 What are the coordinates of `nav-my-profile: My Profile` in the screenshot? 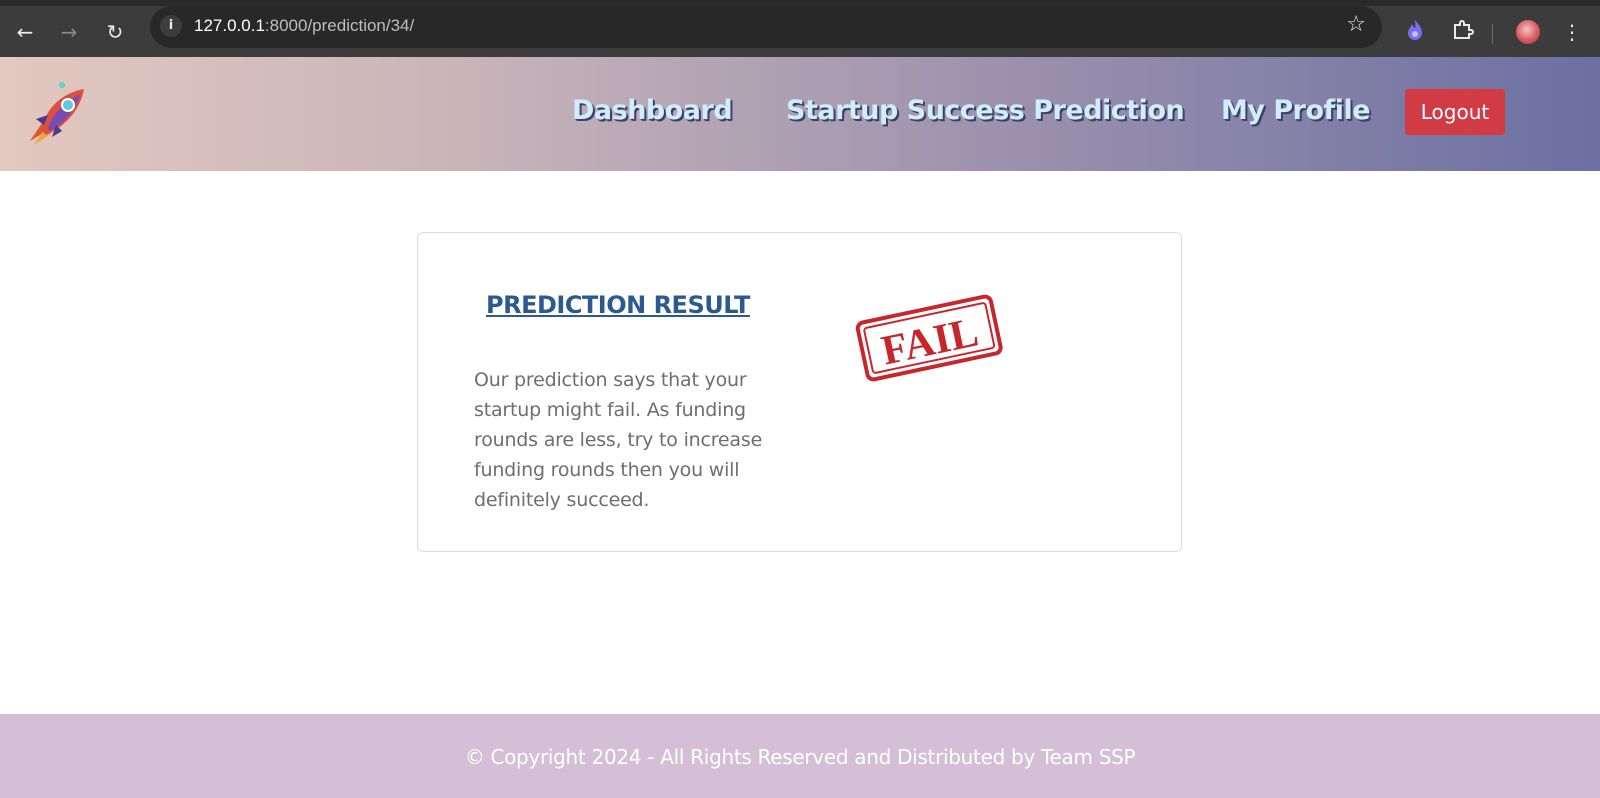 It's located at (1296, 110).